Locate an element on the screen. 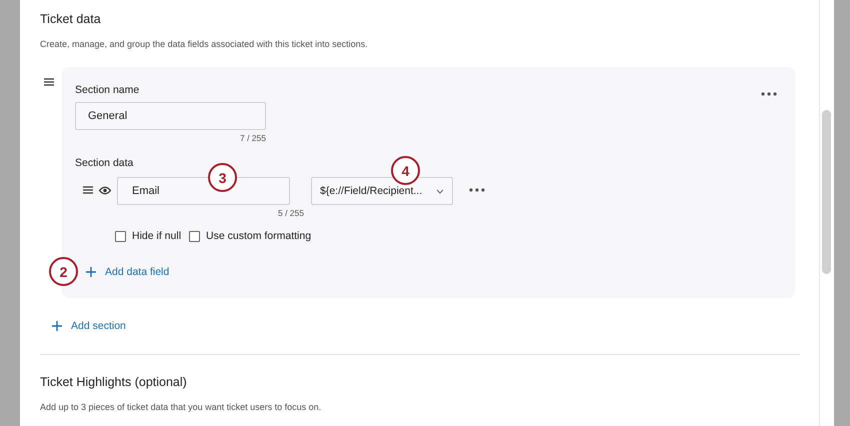 The image size is (850, 426). field-label: Section name is located at coordinates (107, 90).